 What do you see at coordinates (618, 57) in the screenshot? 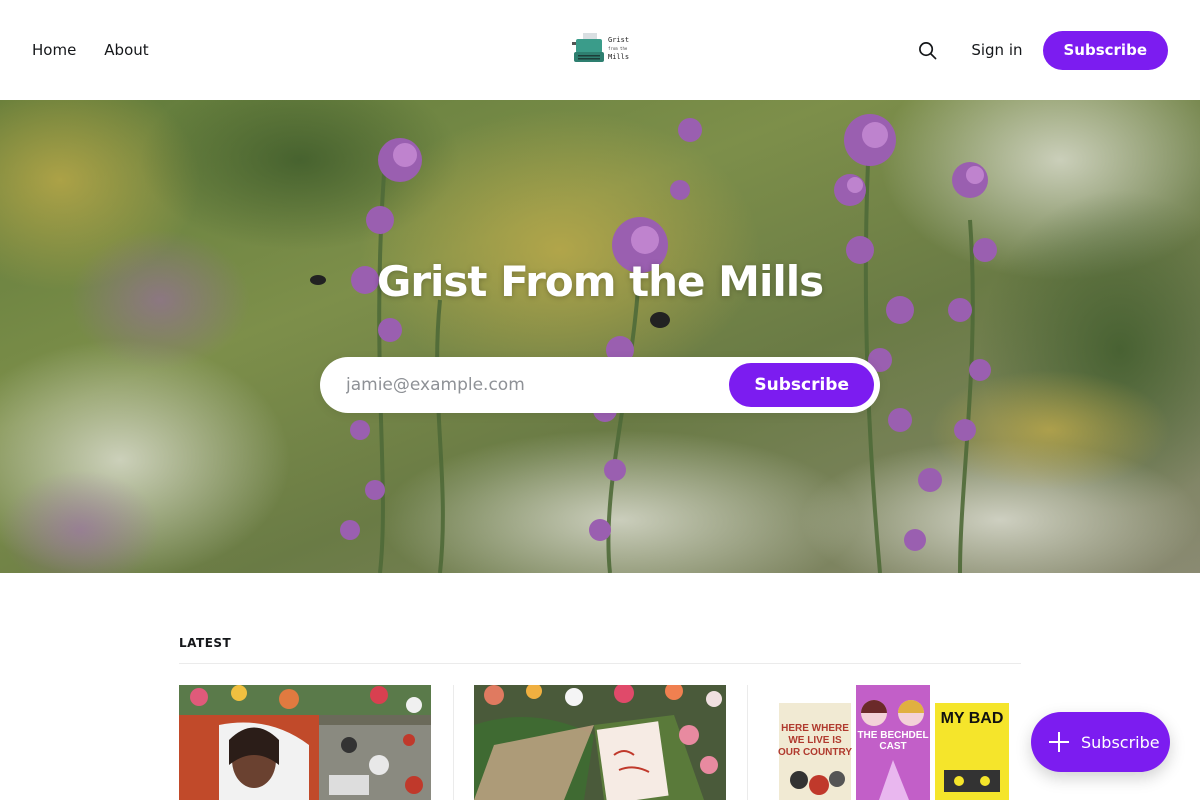
I see `svg-text: Mills` at bounding box center [618, 57].